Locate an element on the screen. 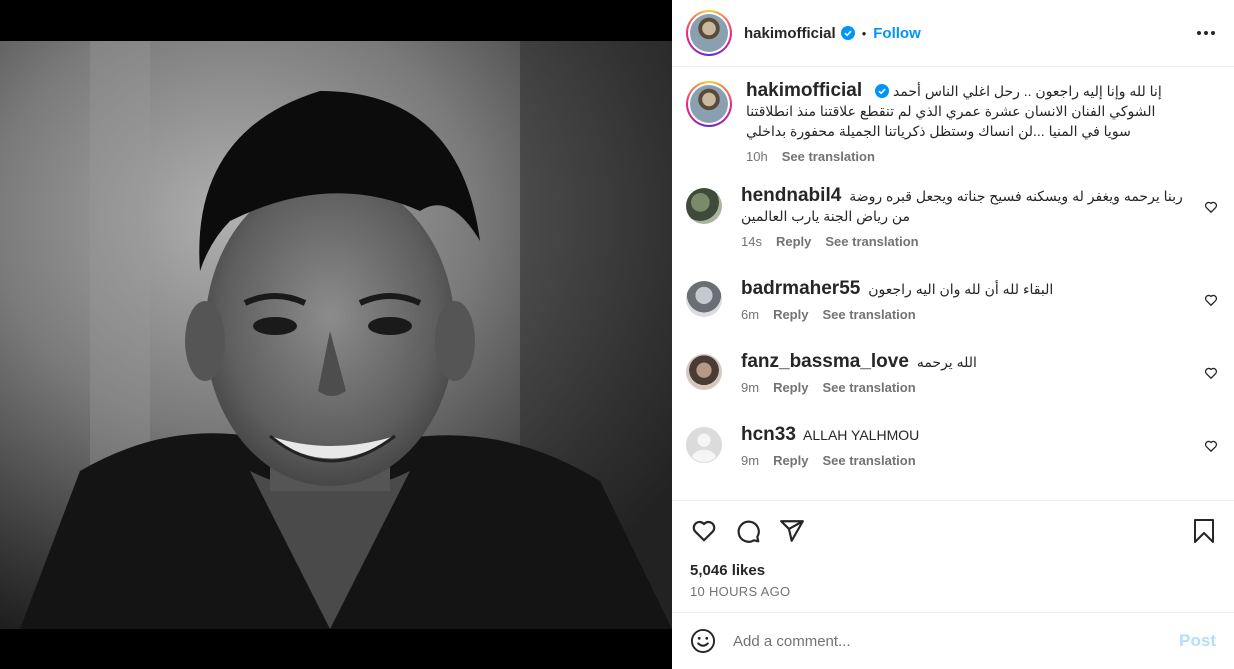 This screenshot has height=669, width=1234. comment-text: ALLAH YALHMOU is located at coordinates (861, 435).